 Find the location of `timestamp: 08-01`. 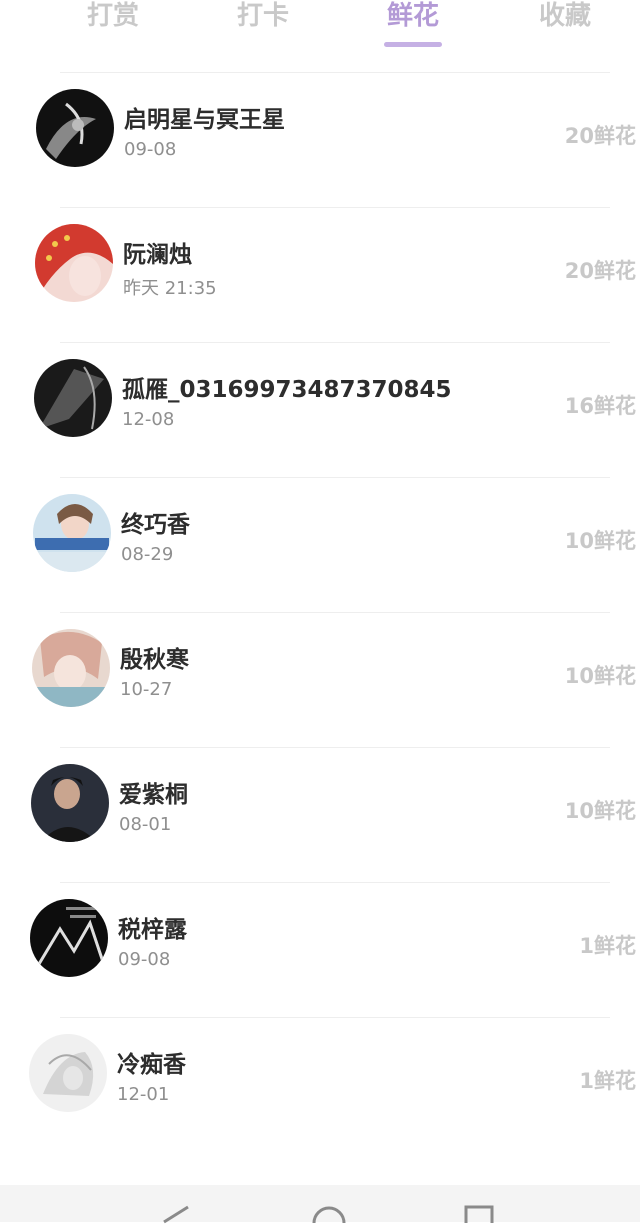

timestamp: 08-01 is located at coordinates (145, 824).